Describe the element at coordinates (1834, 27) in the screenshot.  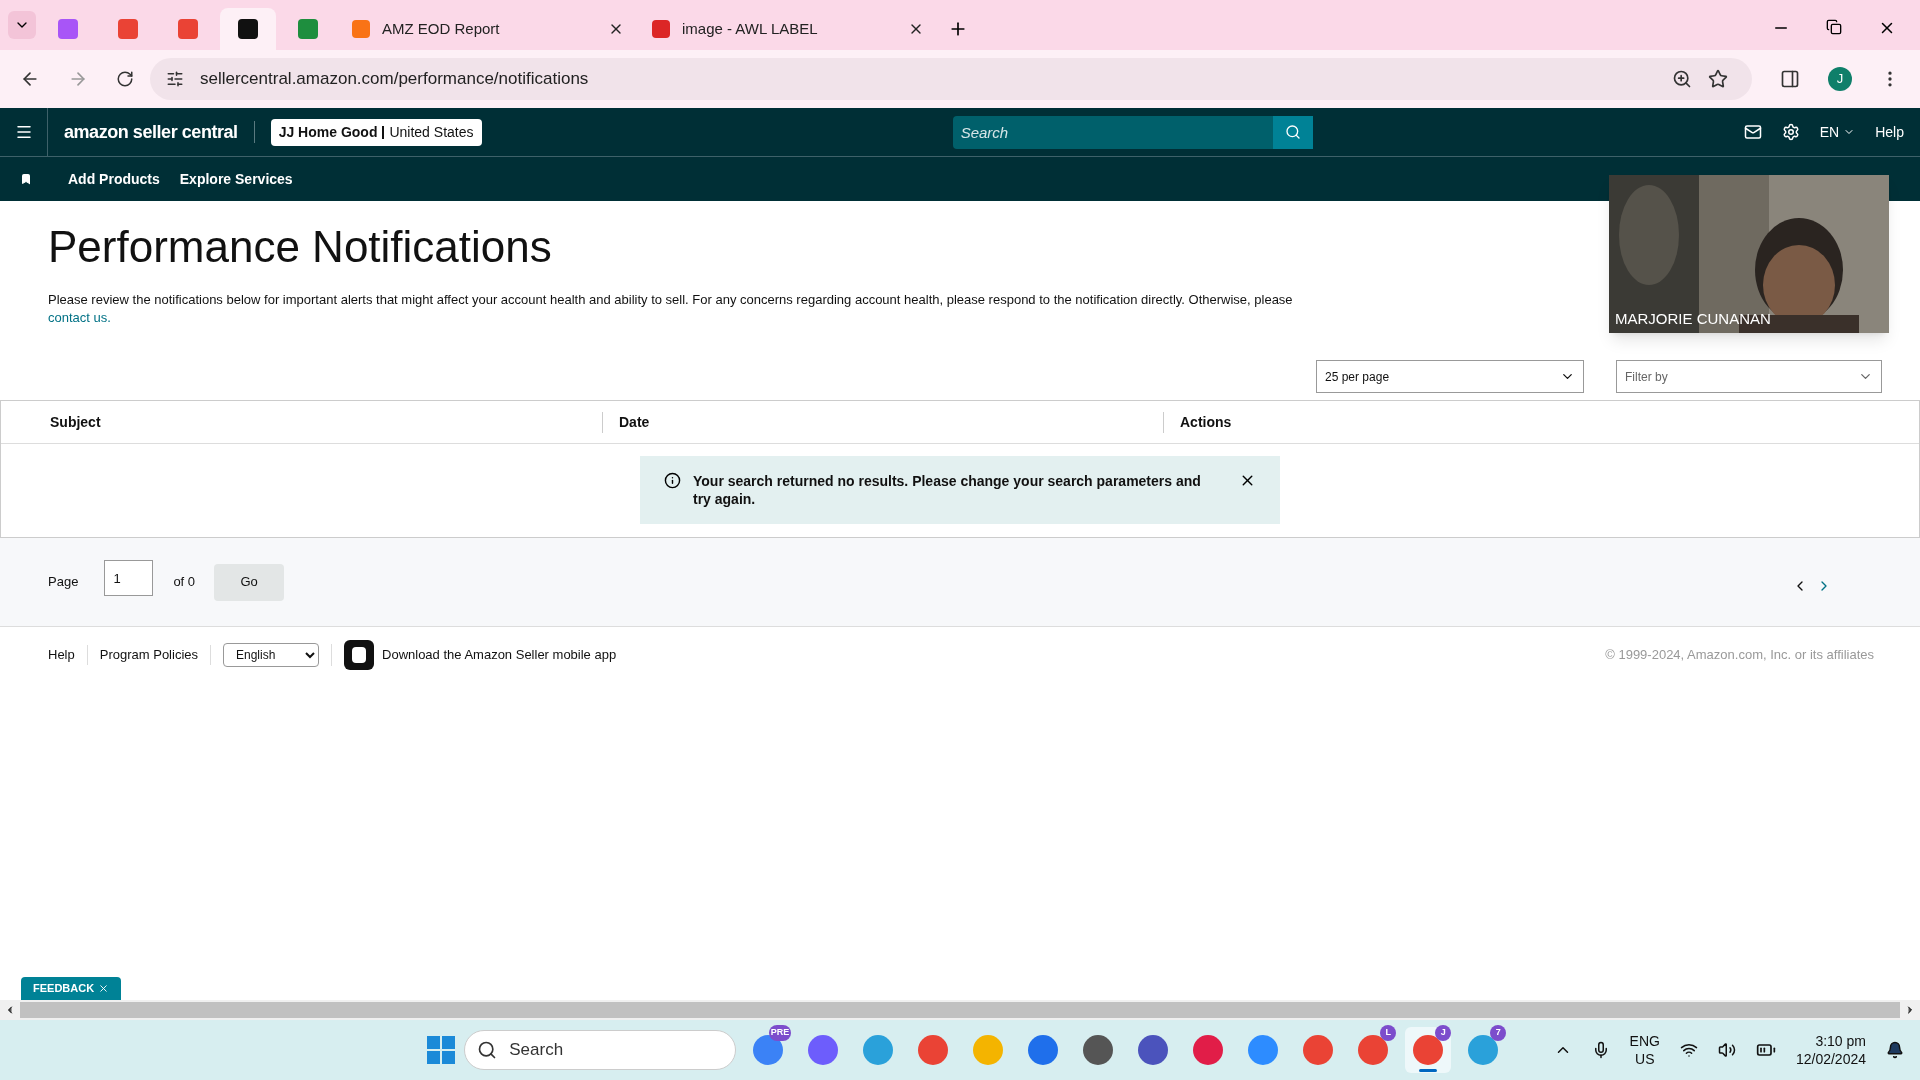
I see `restore-icon` at that location.